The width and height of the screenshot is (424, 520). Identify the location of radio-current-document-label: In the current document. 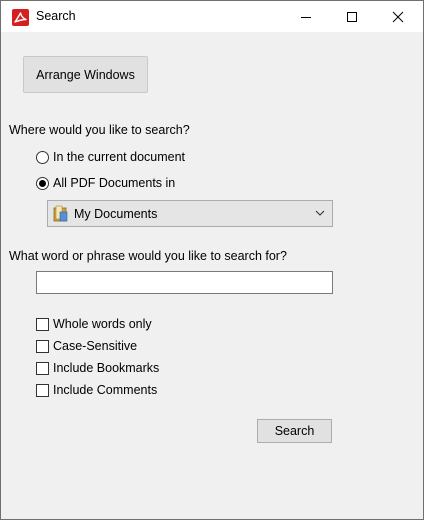
(119, 157).